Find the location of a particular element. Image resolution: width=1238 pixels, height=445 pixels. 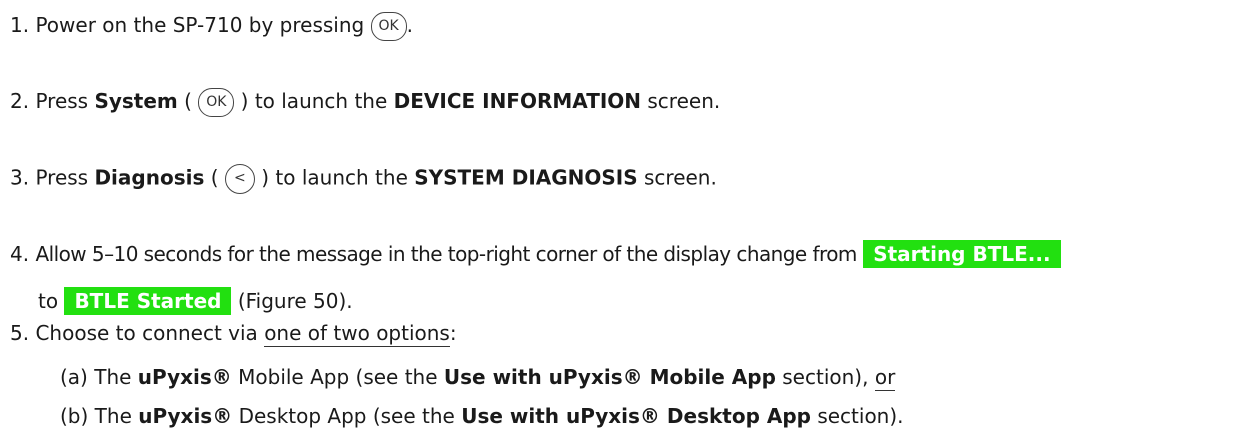

step-4-continued: to BTLE Started (Figure 50). is located at coordinates (195, 301).